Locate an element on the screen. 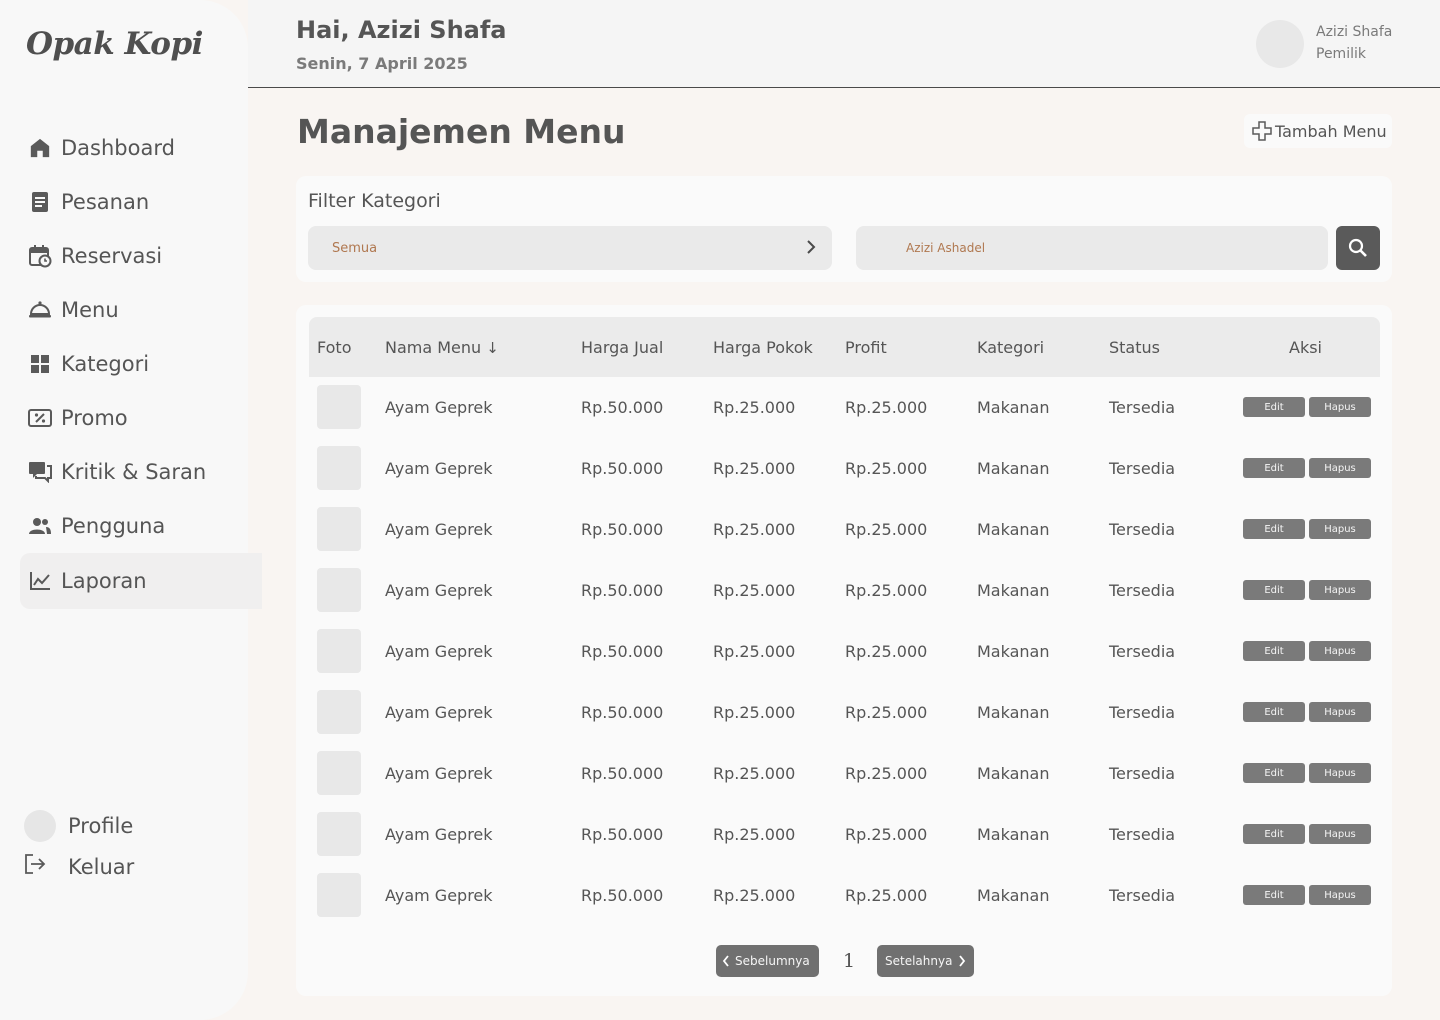  page-title: Manajemen Menu is located at coordinates (461, 131).